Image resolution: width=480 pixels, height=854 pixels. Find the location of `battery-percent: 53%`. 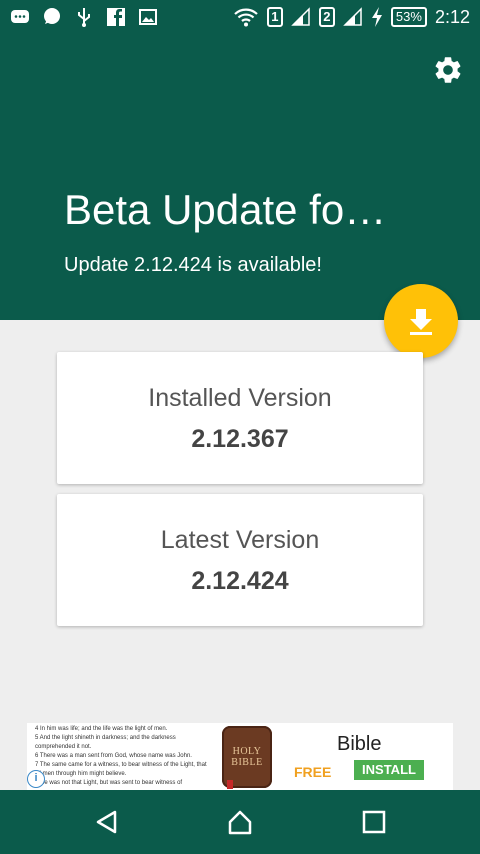

battery-percent: 53% is located at coordinates (408, 17).